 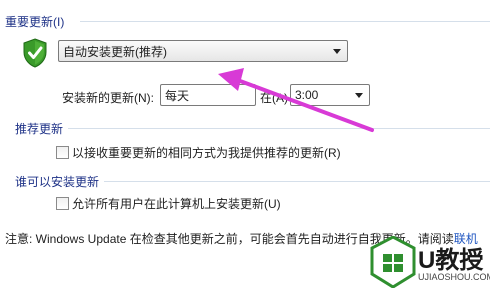 What do you see at coordinates (296, 100) in the screenshot?
I see `annotation-arrow-icon` at bounding box center [296, 100].